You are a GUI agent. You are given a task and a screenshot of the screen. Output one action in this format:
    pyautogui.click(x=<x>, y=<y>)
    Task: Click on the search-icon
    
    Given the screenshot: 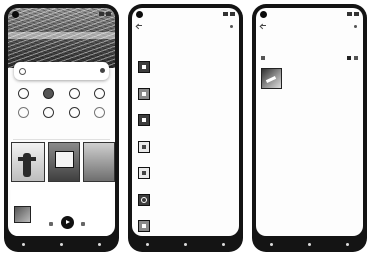 What is the action you would take?
    pyautogui.click(x=22, y=71)
    